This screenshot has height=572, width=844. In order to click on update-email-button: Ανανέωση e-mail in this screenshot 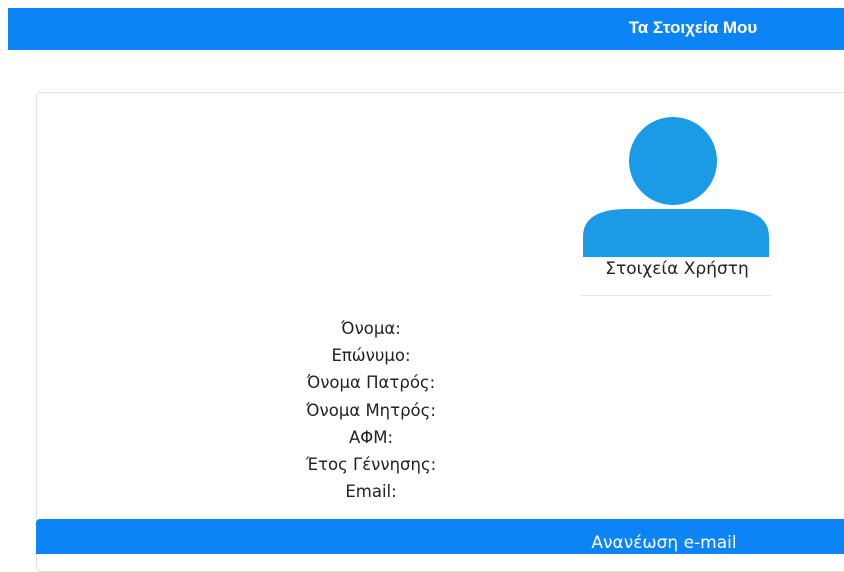, I will do `click(664, 536)`.